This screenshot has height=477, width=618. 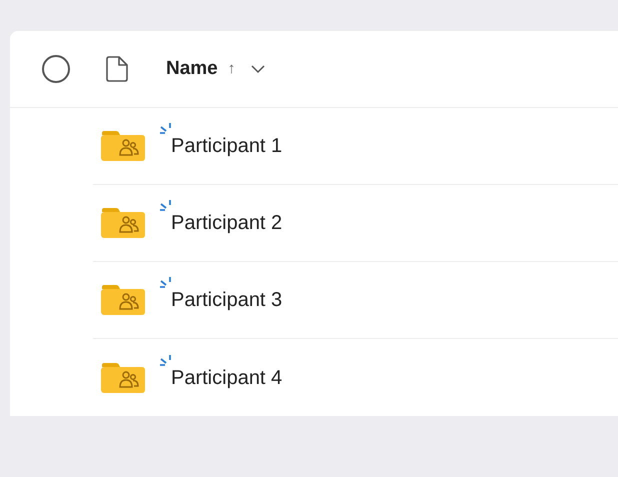 What do you see at coordinates (232, 68) in the screenshot?
I see `sort-arrow: ↑` at bounding box center [232, 68].